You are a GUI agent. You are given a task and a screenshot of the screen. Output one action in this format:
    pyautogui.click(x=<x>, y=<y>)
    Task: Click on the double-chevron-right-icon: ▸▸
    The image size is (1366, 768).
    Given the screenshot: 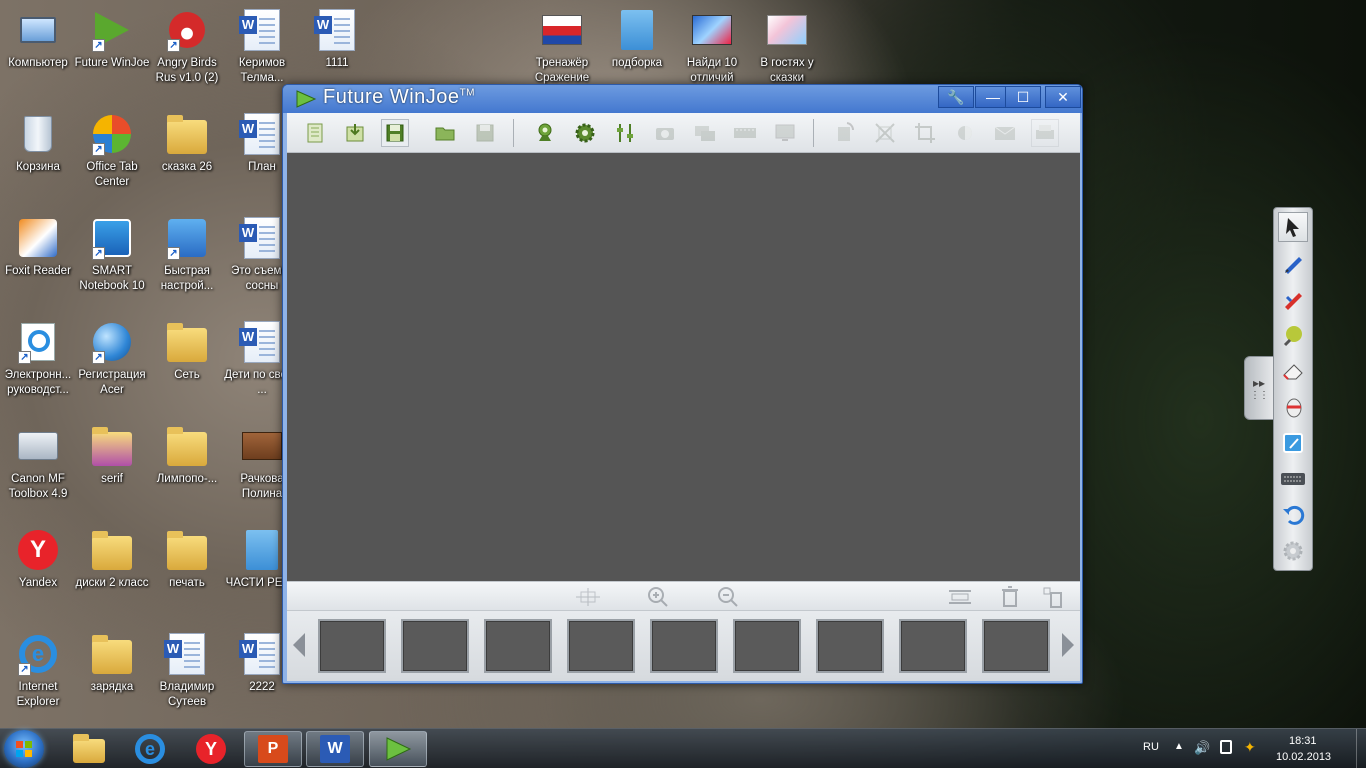 What is the action you would take?
    pyautogui.click(x=1259, y=382)
    